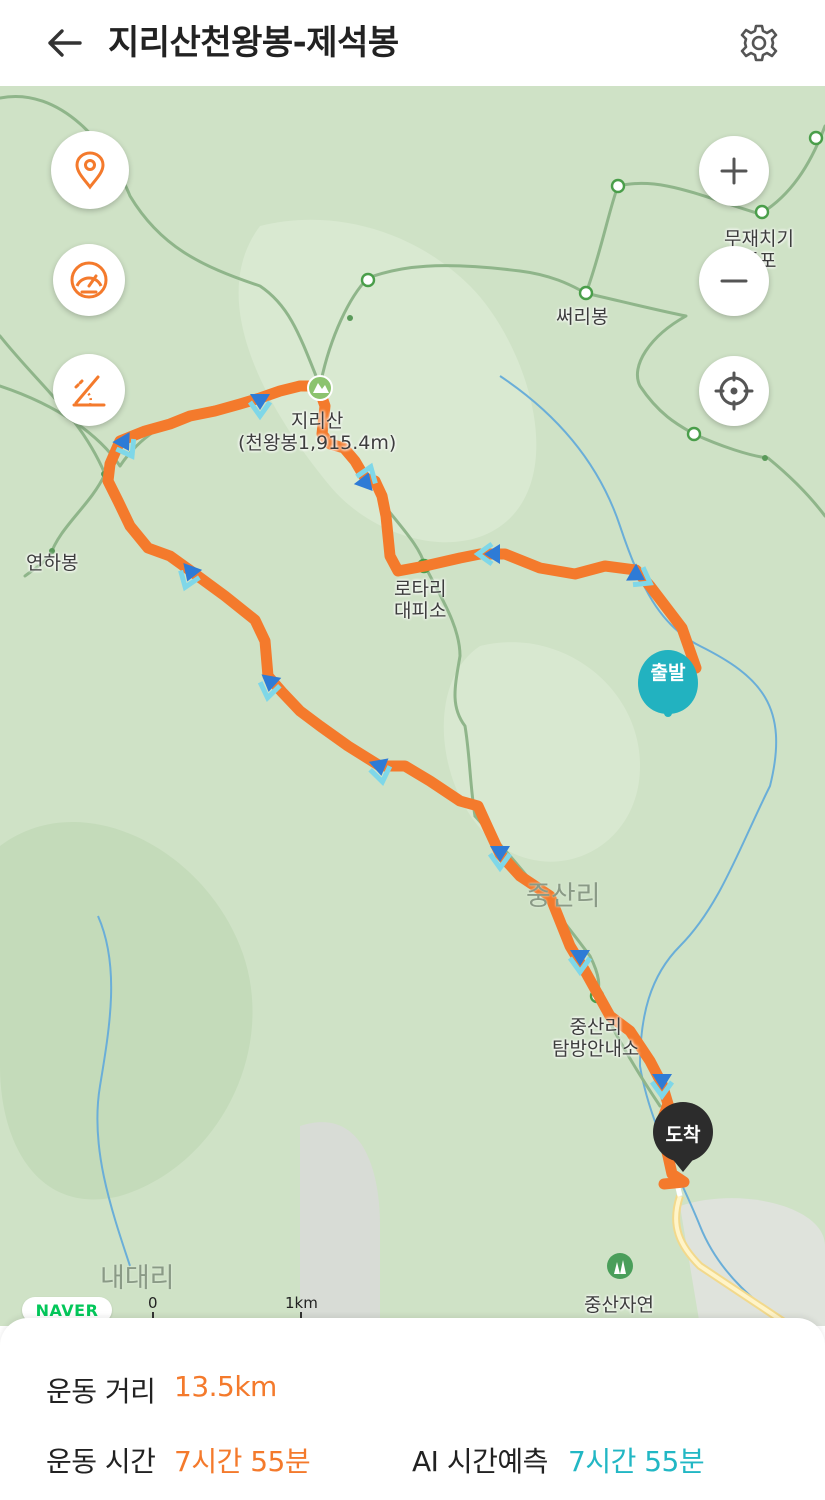  Describe the element at coordinates (317, 432) in the screenshot. I see `map-label-peak: 지리산 (천왕봉1,915.4m)` at that location.